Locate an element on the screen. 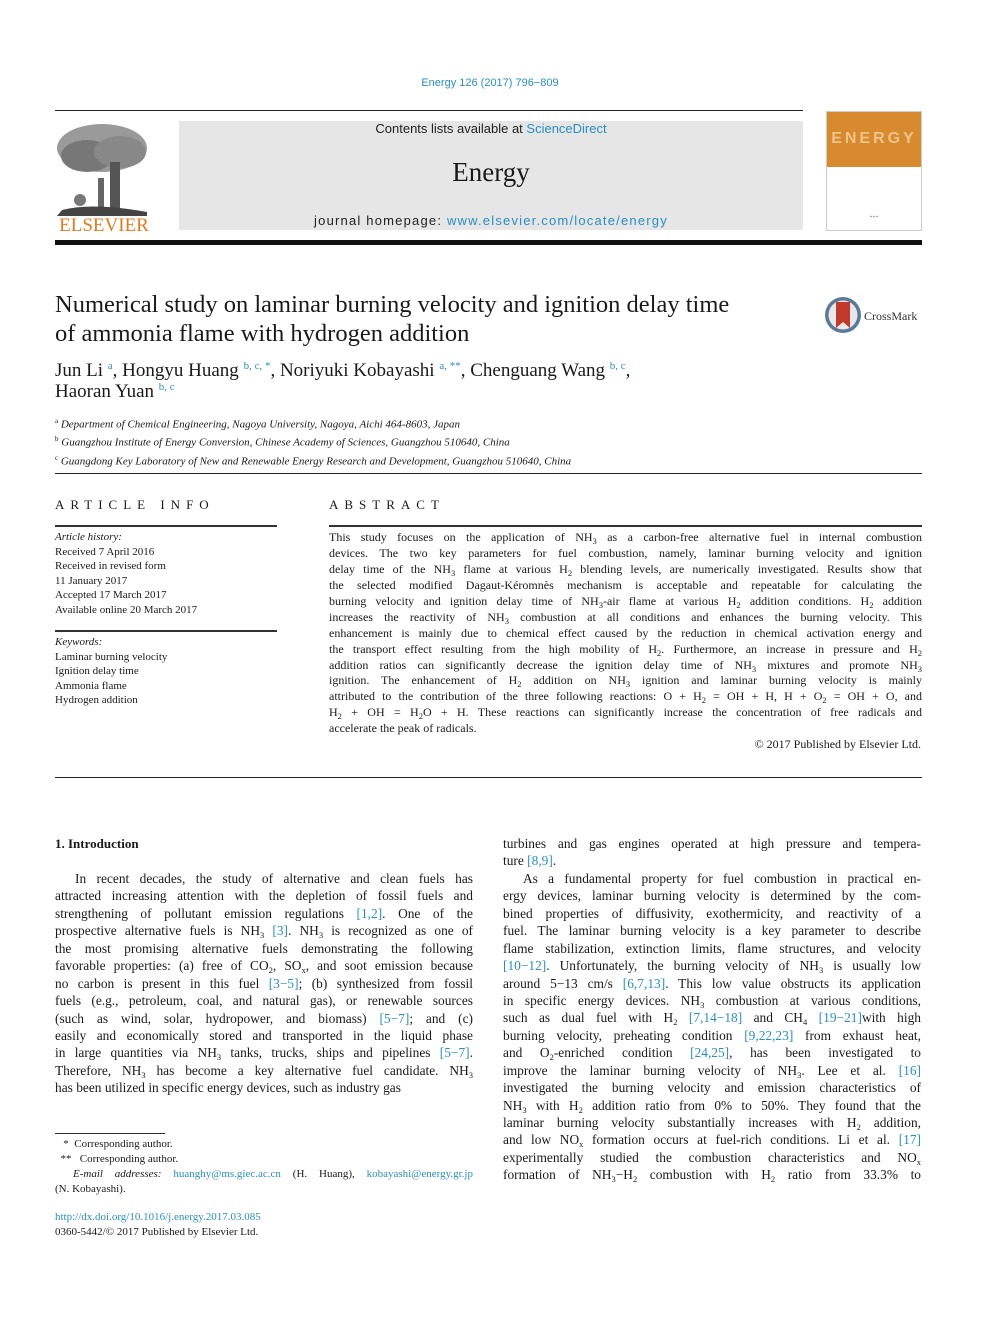  header-thick-rule is located at coordinates (488, 242).